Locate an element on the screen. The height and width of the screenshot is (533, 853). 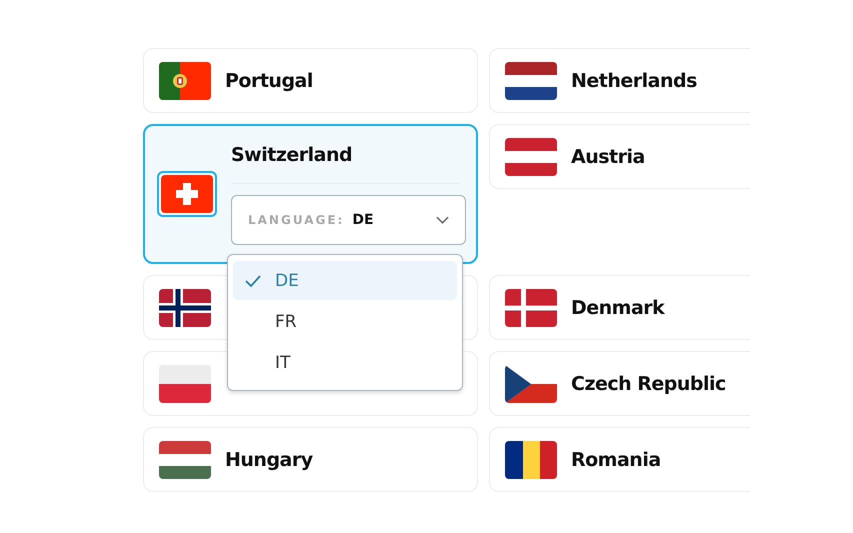
country-name: Romania is located at coordinates (616, 459).